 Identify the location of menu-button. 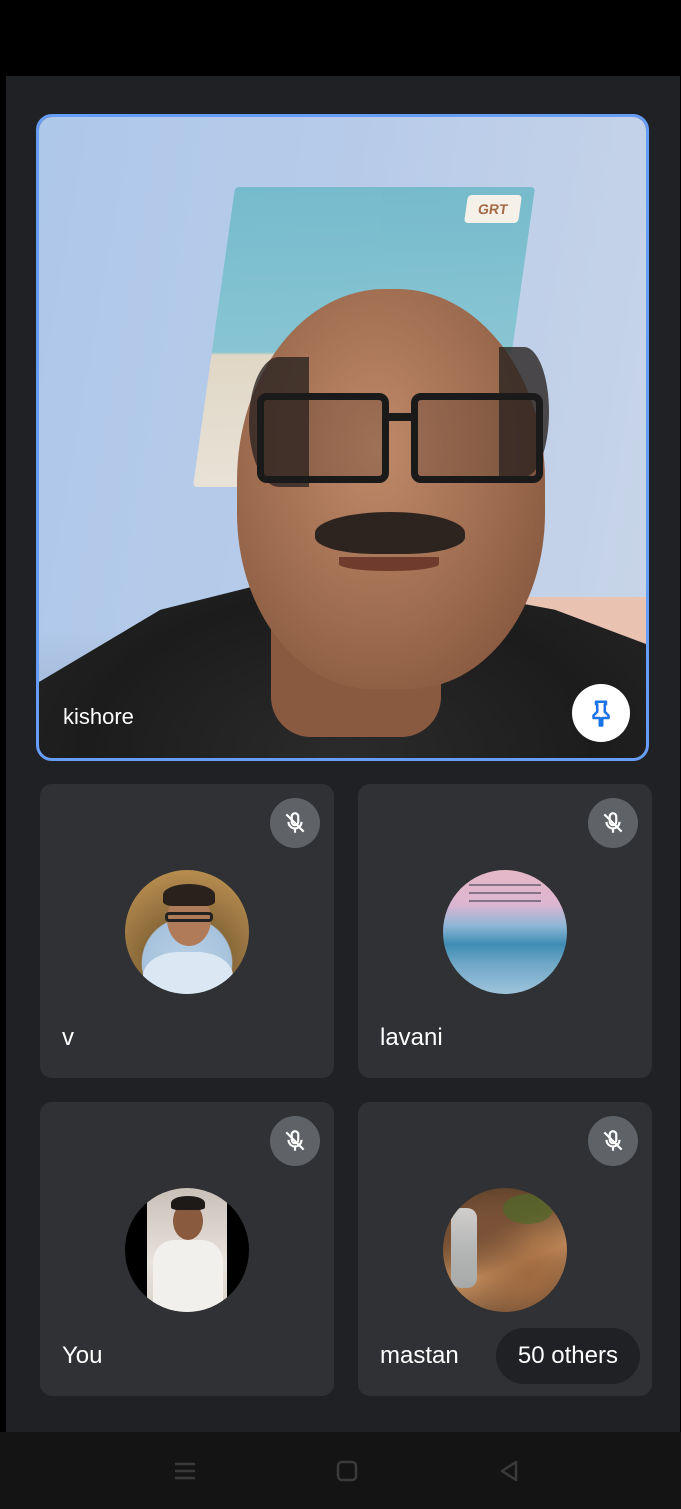
(185, 1471).